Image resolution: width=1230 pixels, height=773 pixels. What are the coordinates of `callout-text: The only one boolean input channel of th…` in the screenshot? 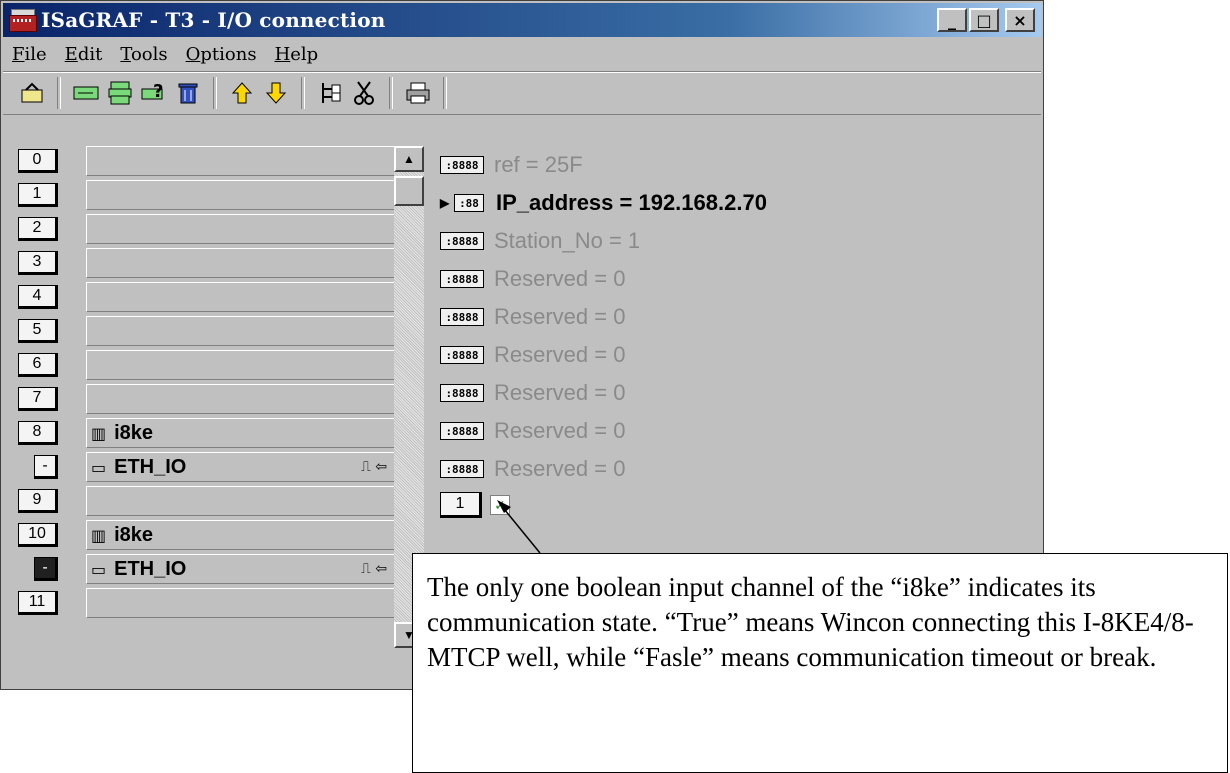 It's located at (810, 622).